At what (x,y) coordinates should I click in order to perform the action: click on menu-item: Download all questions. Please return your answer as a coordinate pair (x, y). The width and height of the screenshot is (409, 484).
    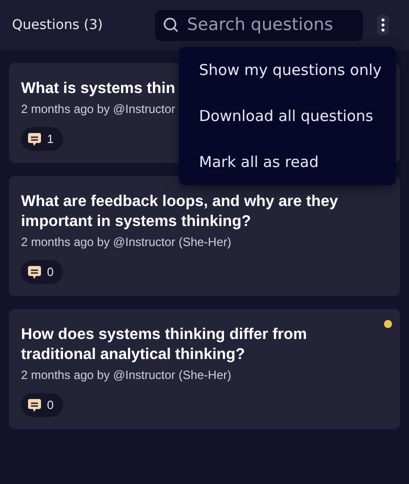
    Looking at the image, I should click on (287, 116).